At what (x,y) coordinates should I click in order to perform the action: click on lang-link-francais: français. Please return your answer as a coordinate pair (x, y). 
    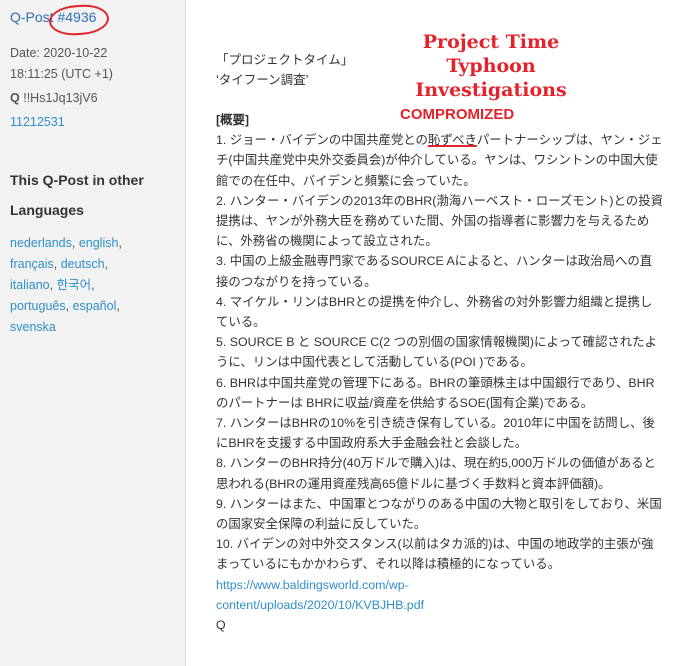
    Looking at the image, I should click on (32, 264).